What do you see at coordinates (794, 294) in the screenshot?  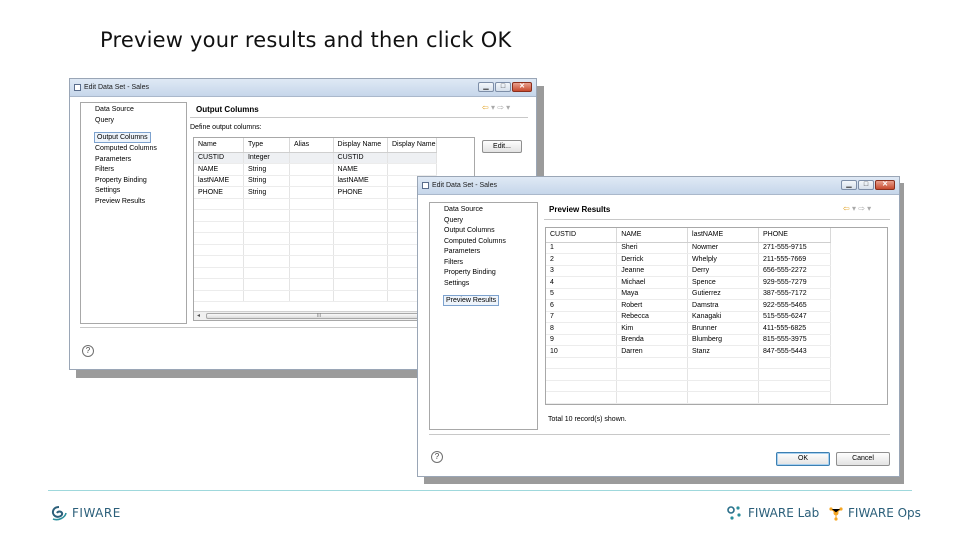 I see `table-cell: 387-555-7172` at bounding box center [794, 294].